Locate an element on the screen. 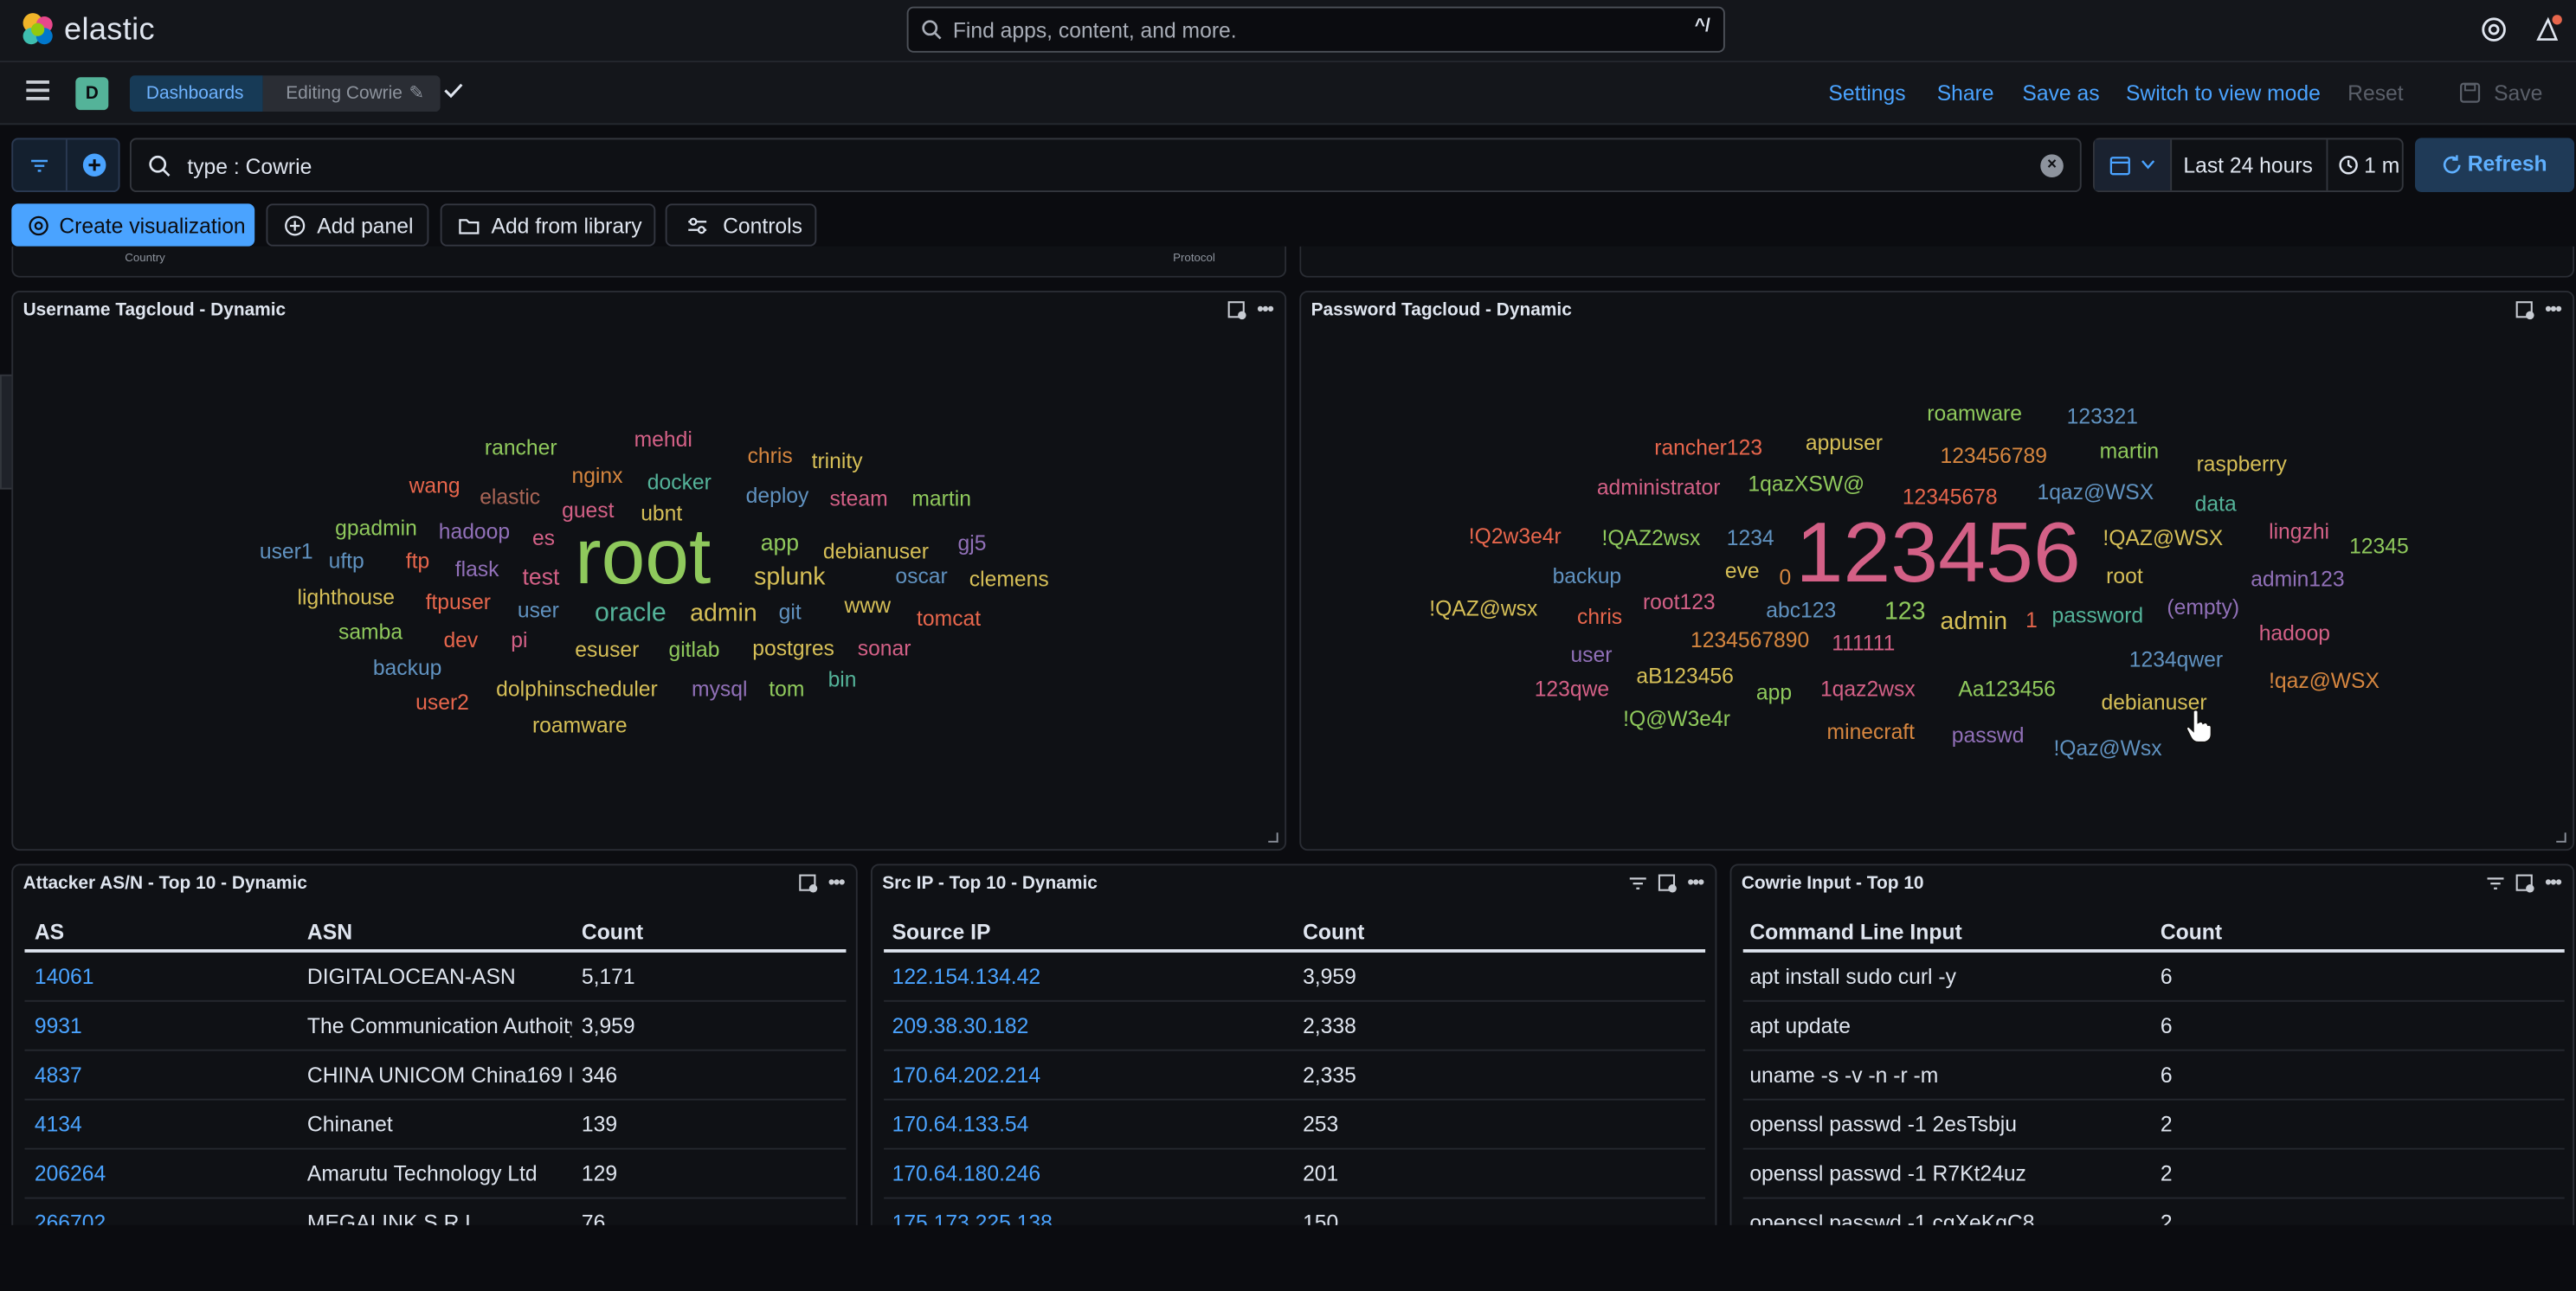 The image size is (2576, 1291). time-range-label: Last 24 hours is located at coordinates (2248, 165).